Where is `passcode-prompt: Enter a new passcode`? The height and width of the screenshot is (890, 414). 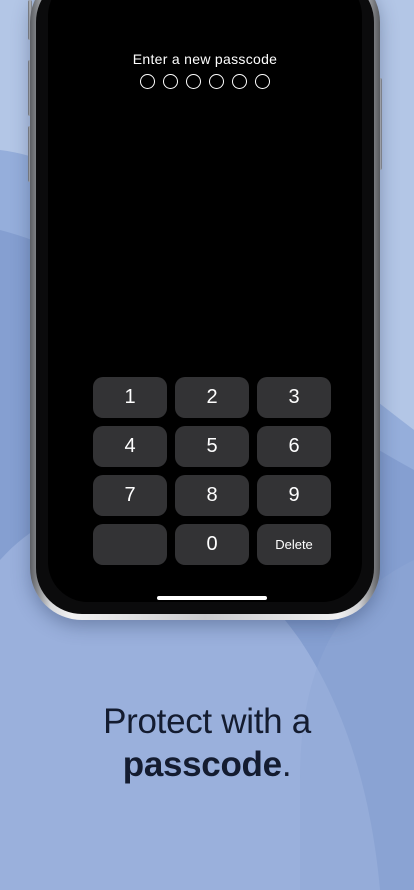
passcode-prompt: Enter a new passcode is located at coordinates (205, 59).